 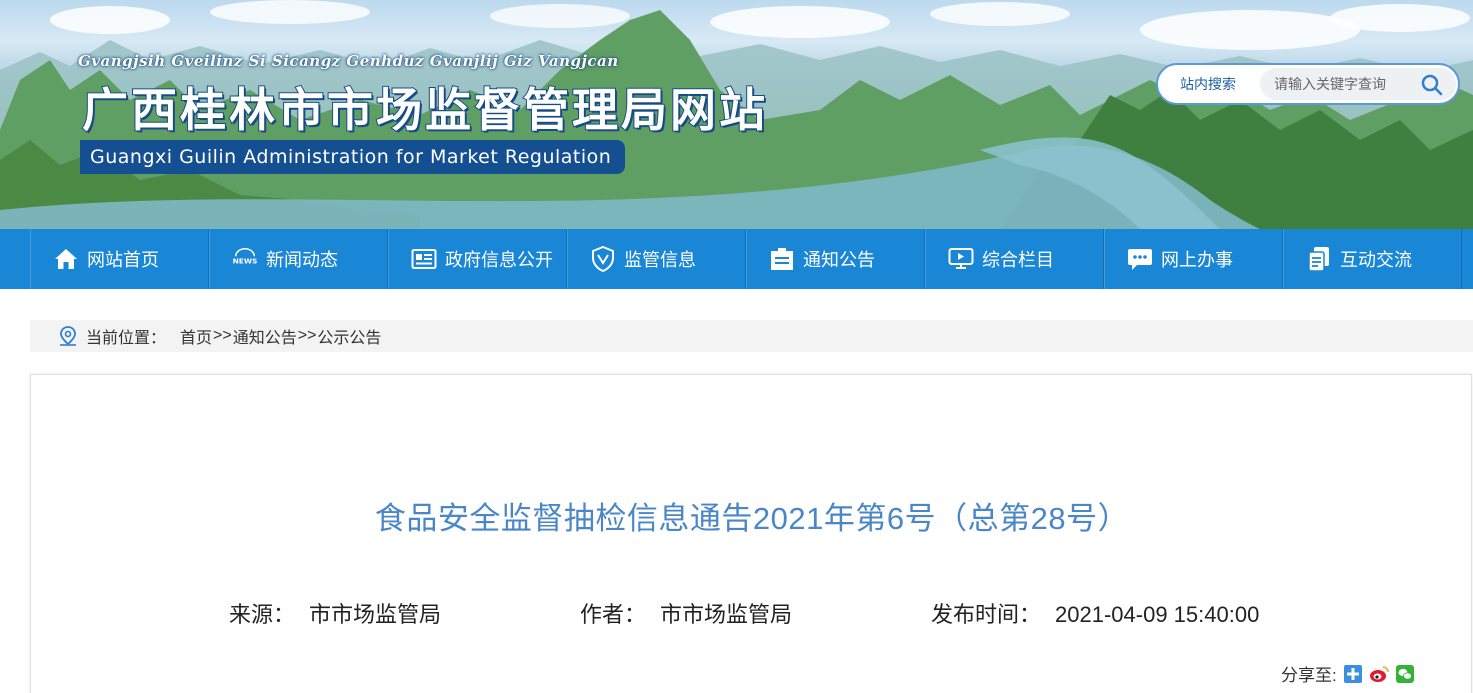 I want to click on article-author: 作者： 市市场监管局, so click(x=686, y=613).